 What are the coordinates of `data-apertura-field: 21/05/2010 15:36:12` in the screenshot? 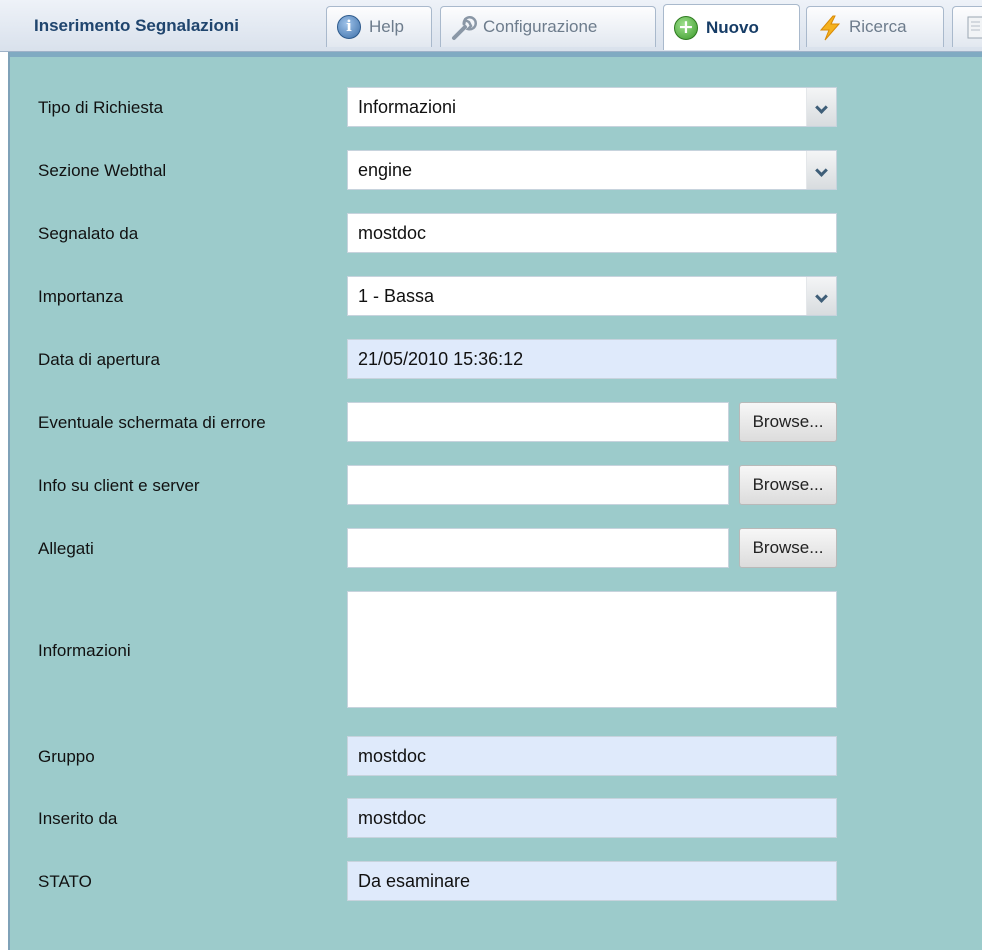 It's located at (592, 359).